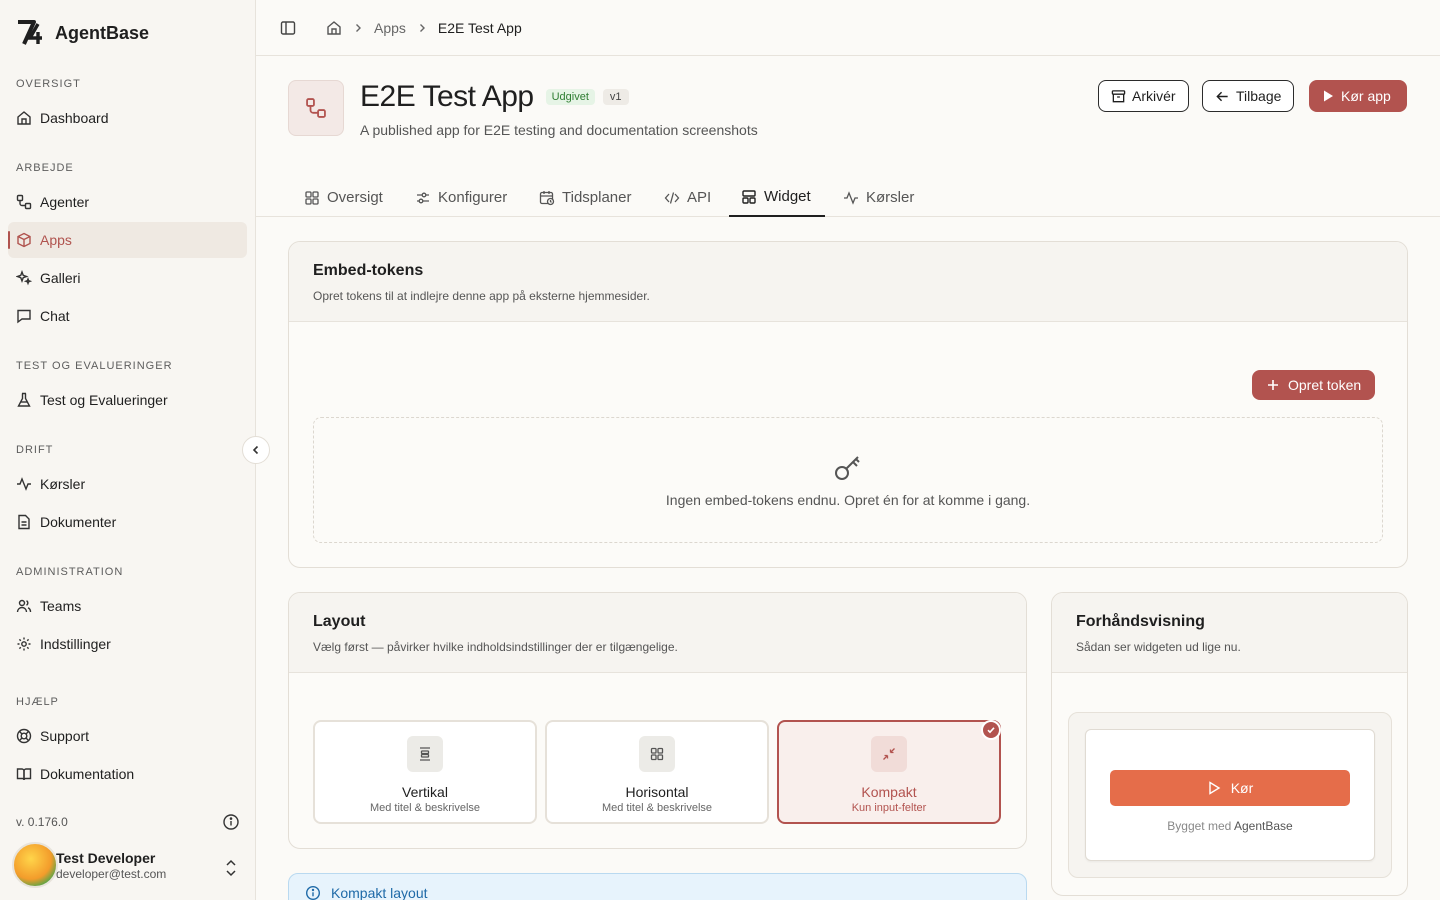  What do you see at coordinates (89, 865) in the screenshot?
I see `user-menu: Test Developer developer@test.com` at bounding box center [89, 865].